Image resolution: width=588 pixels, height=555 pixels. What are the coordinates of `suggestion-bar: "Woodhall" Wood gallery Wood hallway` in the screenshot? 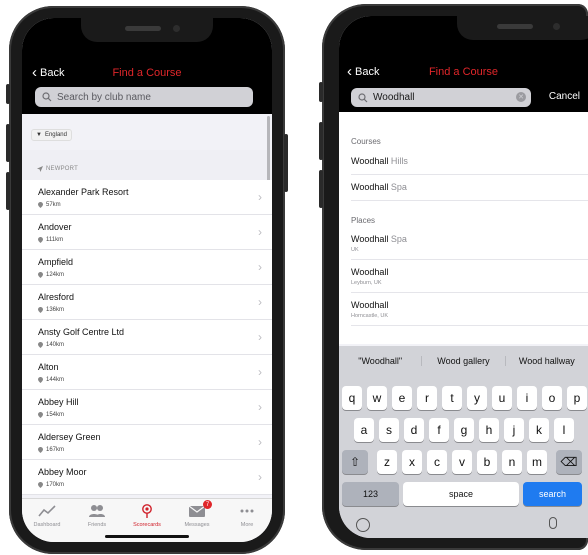 It's located at (463, 361).